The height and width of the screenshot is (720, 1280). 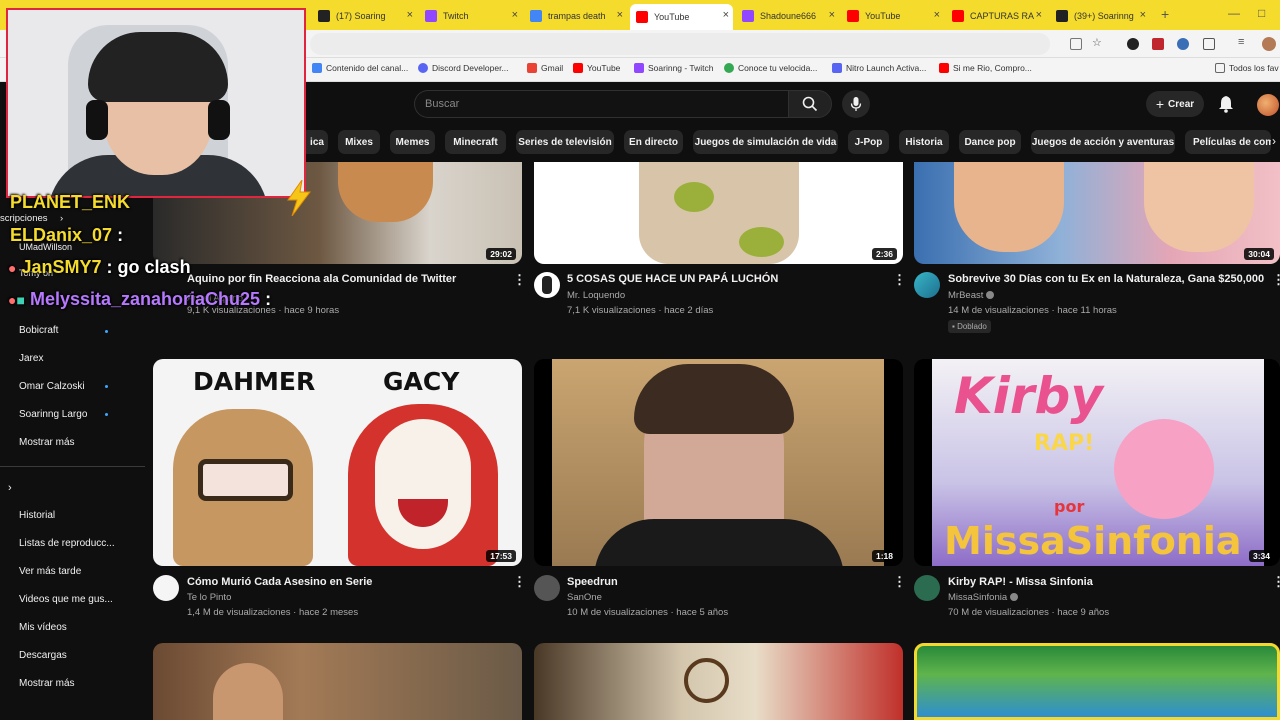 I want to click on chip: Minecraft, so click(x=475, y=142).